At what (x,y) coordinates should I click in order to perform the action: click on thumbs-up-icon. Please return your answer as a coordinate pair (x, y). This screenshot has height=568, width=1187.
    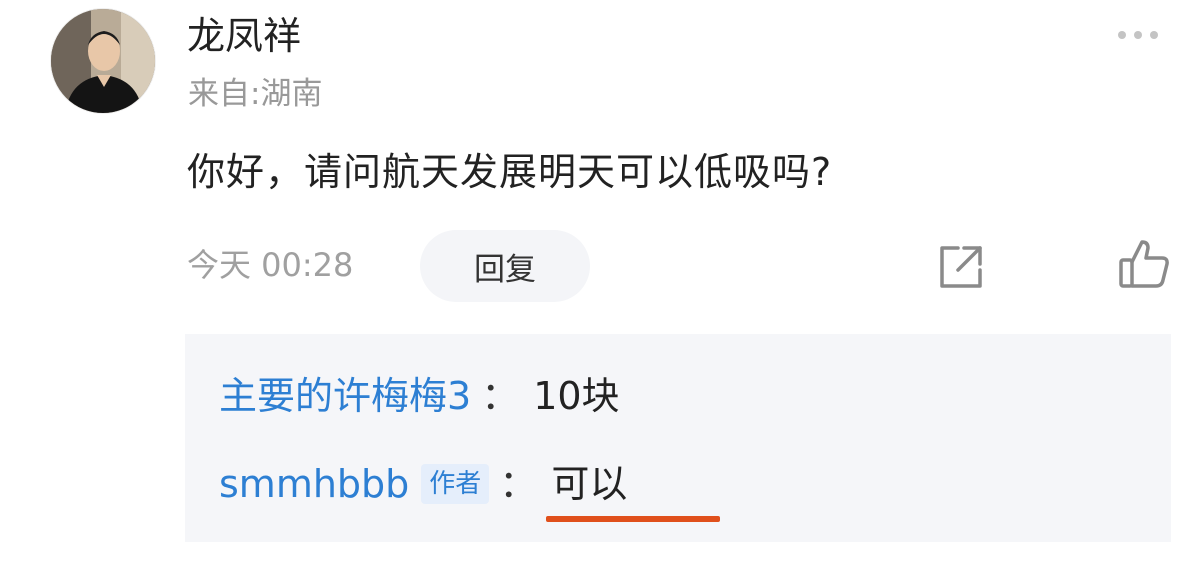
    Looking at the image, I should click on (1144, 264).